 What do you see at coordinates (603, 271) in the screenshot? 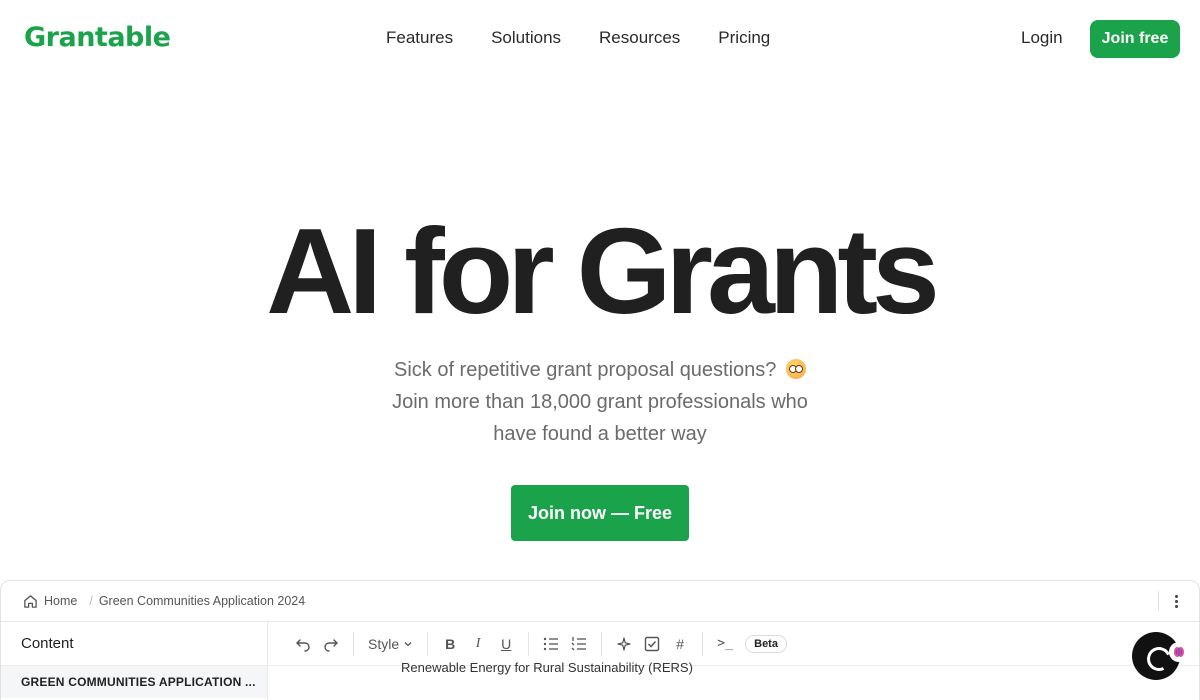
I see `hero-title: AI for Grants` at bounding box center [603, 271].